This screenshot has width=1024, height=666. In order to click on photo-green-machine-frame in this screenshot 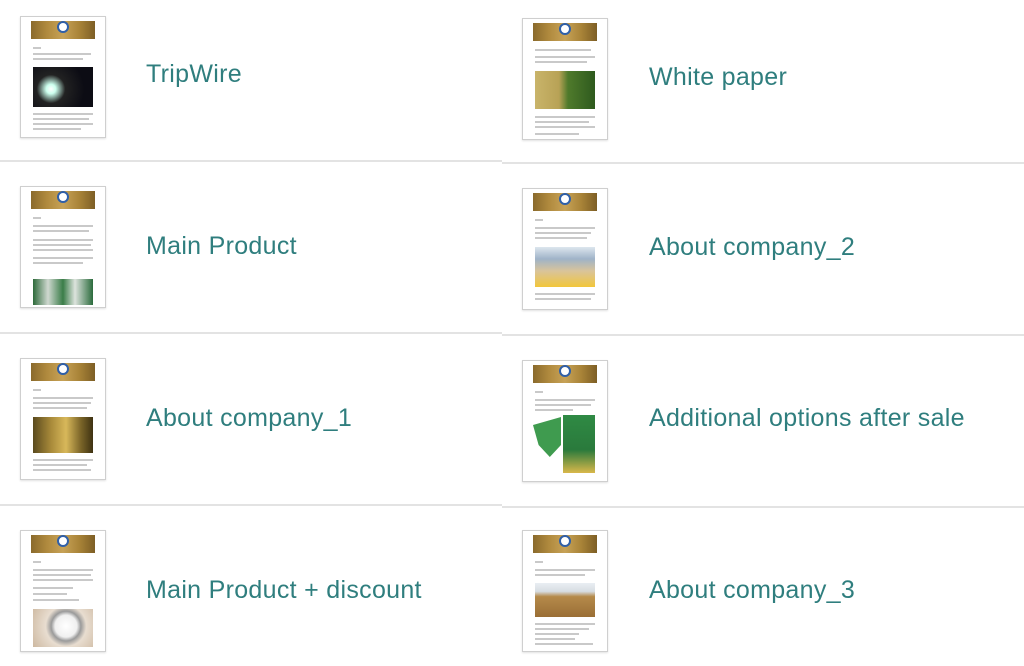, I will do `click(579, 444)`.